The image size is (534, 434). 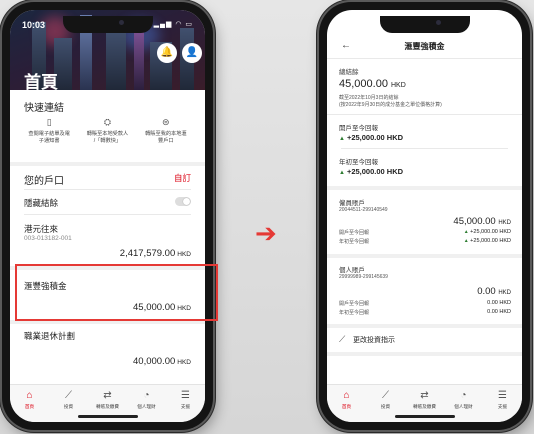 I want to click on sub-account-name: 僱員賬戶, so click(x=352, y=203).